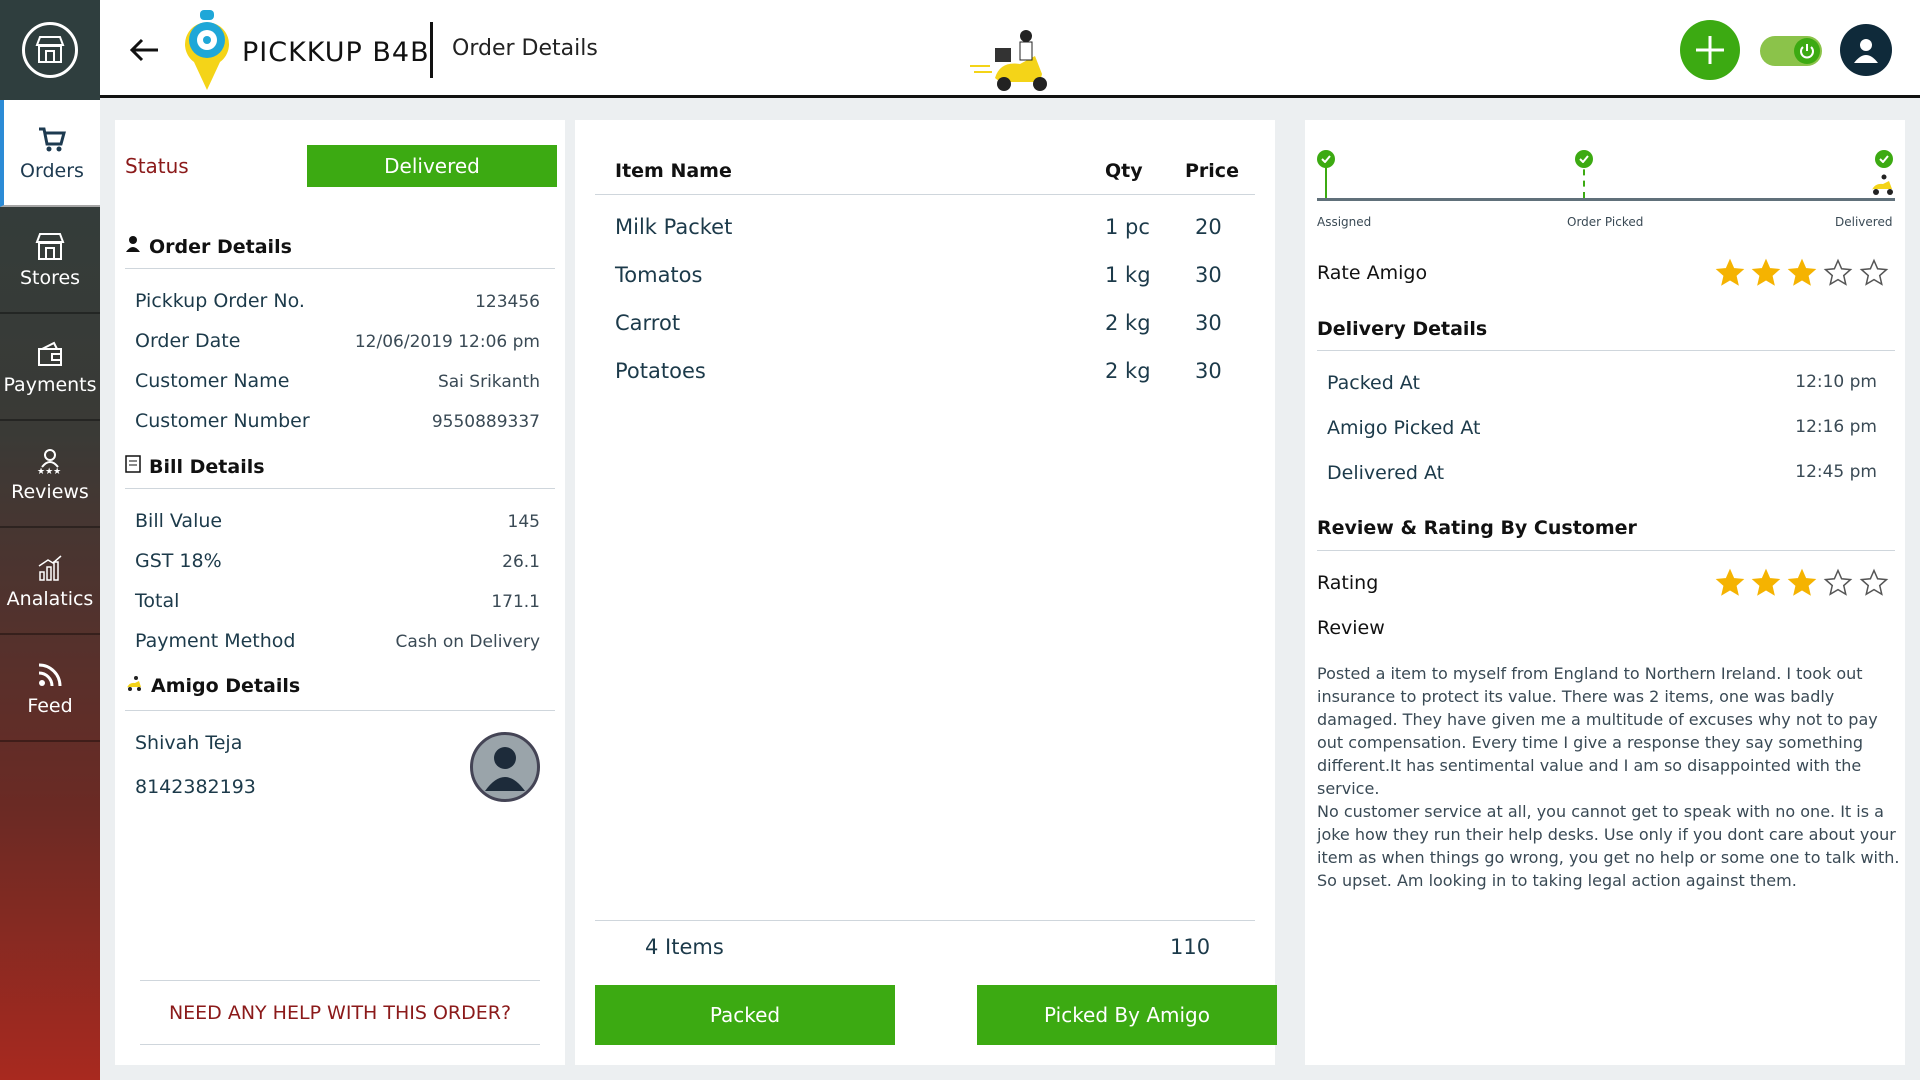  Describe the element at coordinates (52, 170) in the screenshot. I see `sidebar-item-label: Orders` at that location.